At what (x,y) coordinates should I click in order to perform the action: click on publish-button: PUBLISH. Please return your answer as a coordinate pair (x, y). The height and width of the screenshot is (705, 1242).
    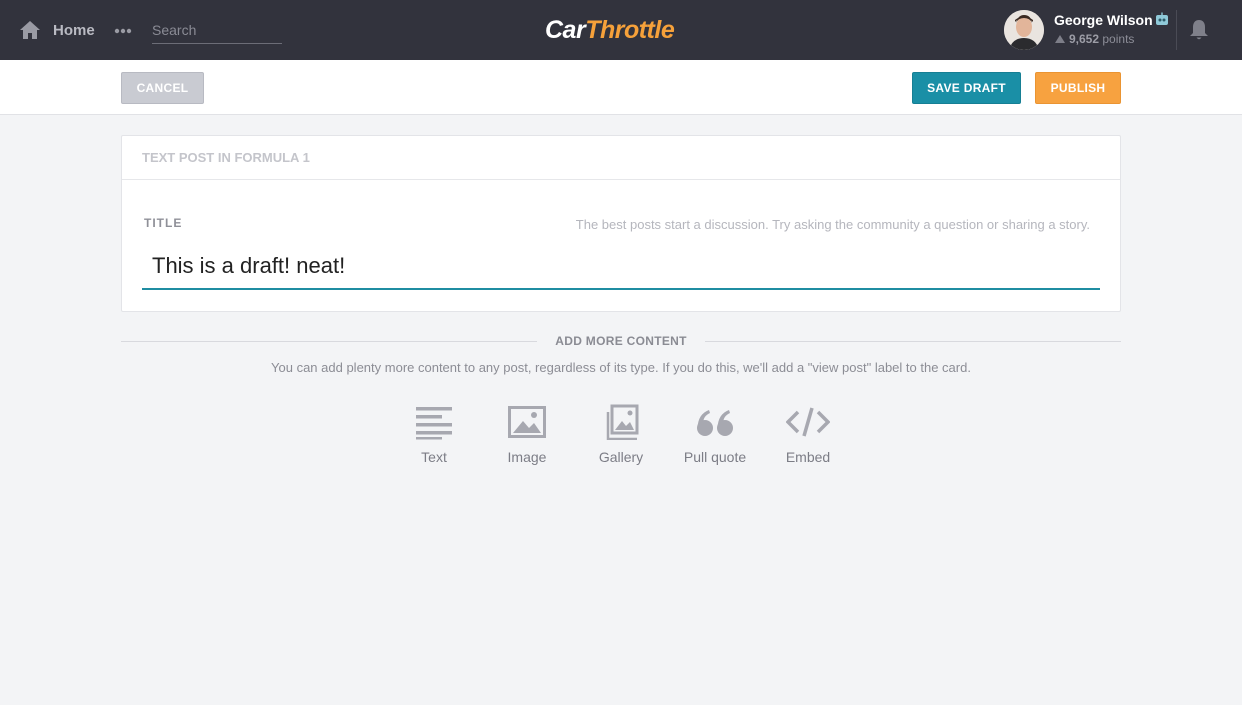
    Looking at the image, I should click on (1078, 88).